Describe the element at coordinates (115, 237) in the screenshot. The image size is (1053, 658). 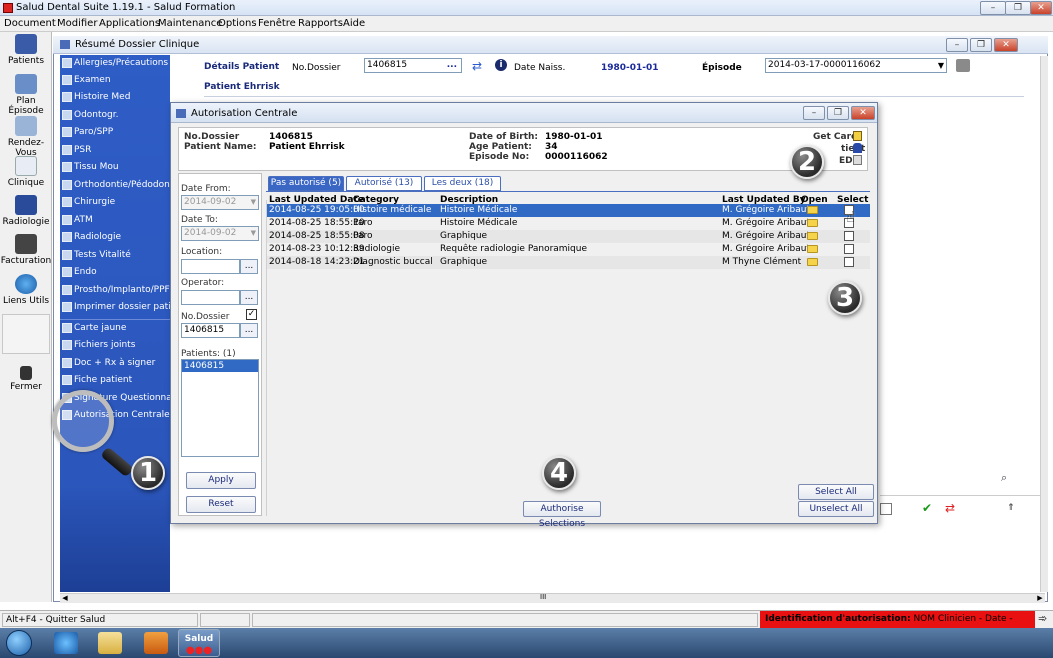
I see `nav-item-radiologie: Radiologie` at that location.